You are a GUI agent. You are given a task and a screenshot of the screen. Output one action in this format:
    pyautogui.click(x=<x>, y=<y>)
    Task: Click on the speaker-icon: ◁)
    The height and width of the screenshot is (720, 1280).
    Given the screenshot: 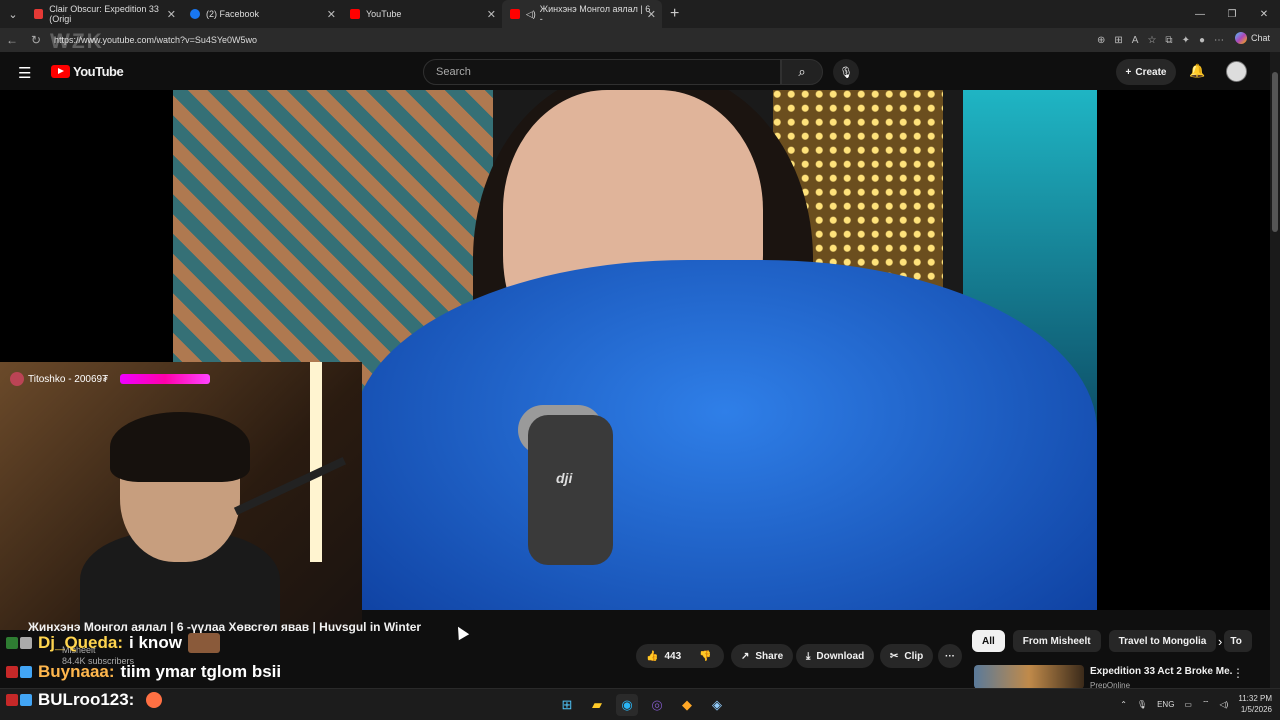 What is the action you would take?
    pyautogui.click(x=531, y=14)
    